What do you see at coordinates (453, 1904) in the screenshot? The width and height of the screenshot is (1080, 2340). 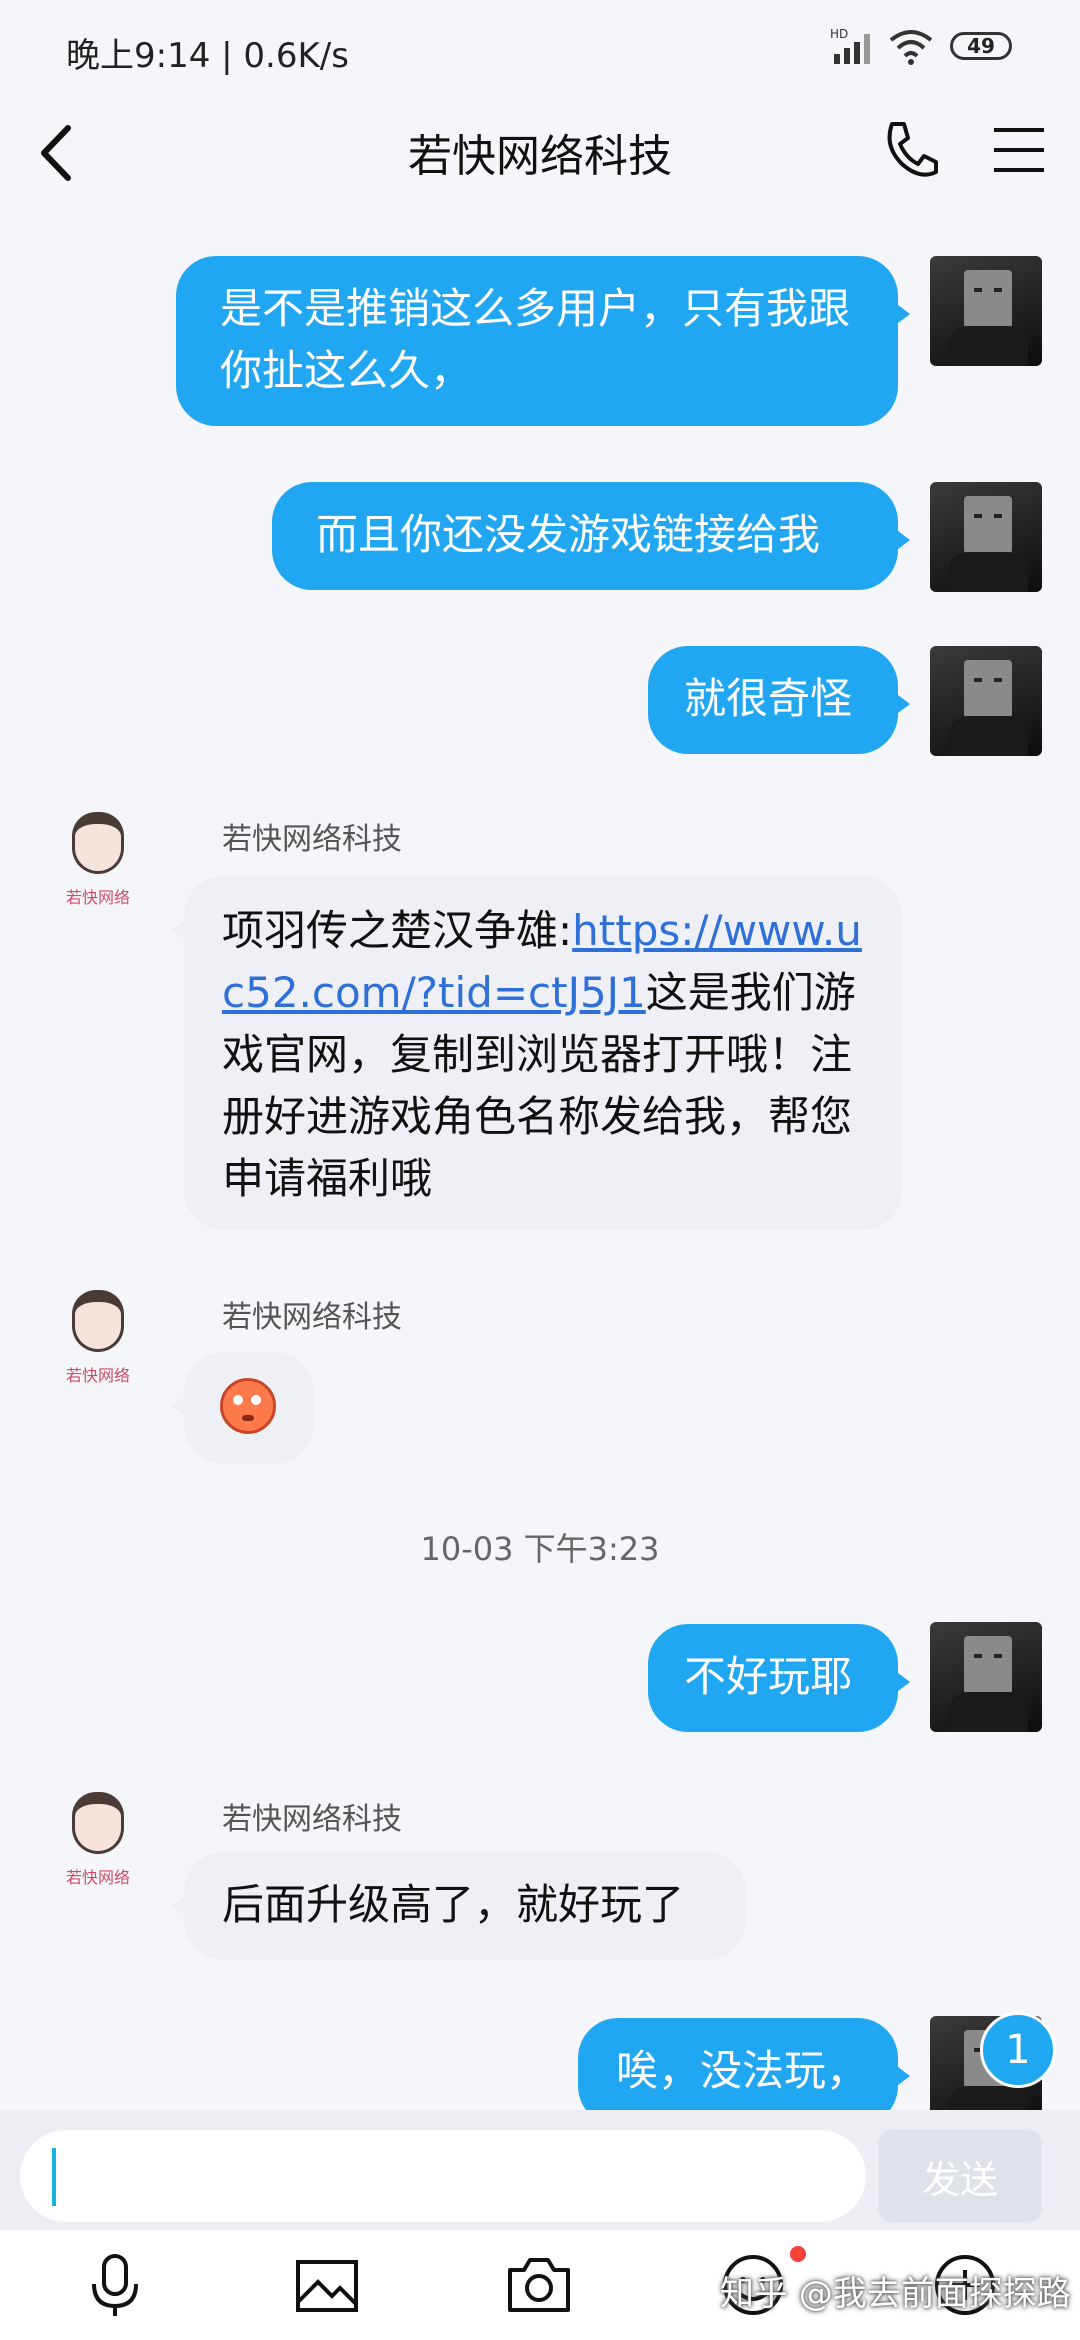 I see `message-text: 后面升级高了，就好玩了` at bounding box center [453, 1904].